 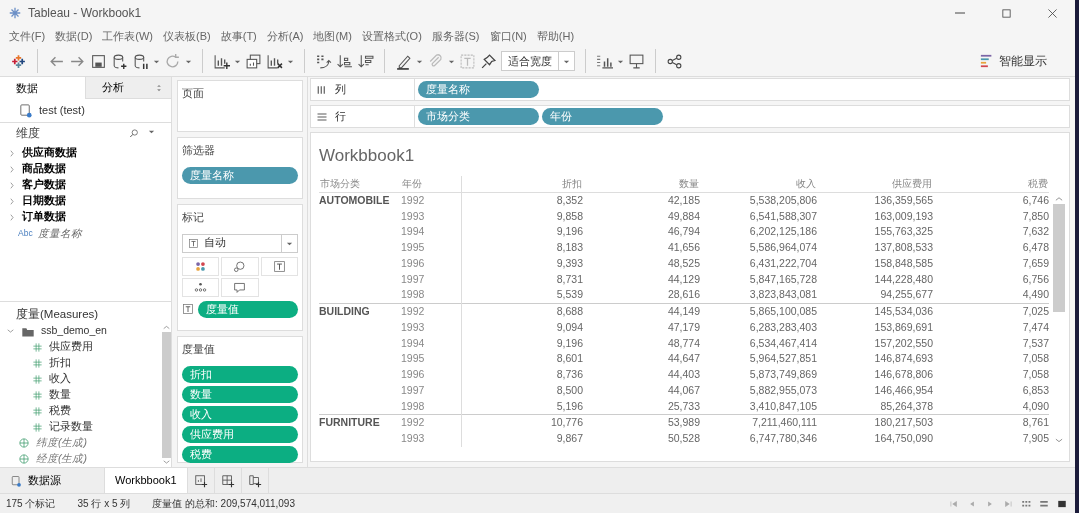 What do you see at coordinates (119, 61) in the screenshot?
I see `database-plus-icon` at bounding box center [119, 61].